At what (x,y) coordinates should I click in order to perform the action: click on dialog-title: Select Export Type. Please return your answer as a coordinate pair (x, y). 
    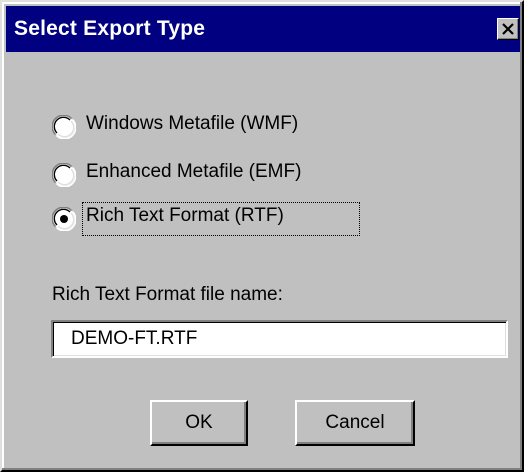
    Looking at the image, I should click on (110, 28).